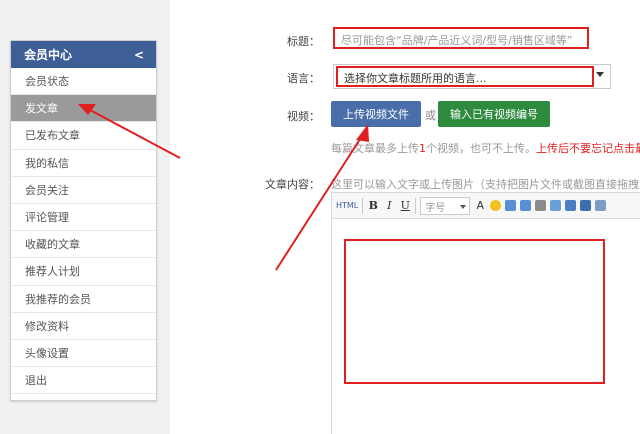 The height and width of the screenshot is (434, 640). Describe the element at coordinates (83, 109) in the screenshot. I see `sidebar-item-post-article: 发文章` at that location.